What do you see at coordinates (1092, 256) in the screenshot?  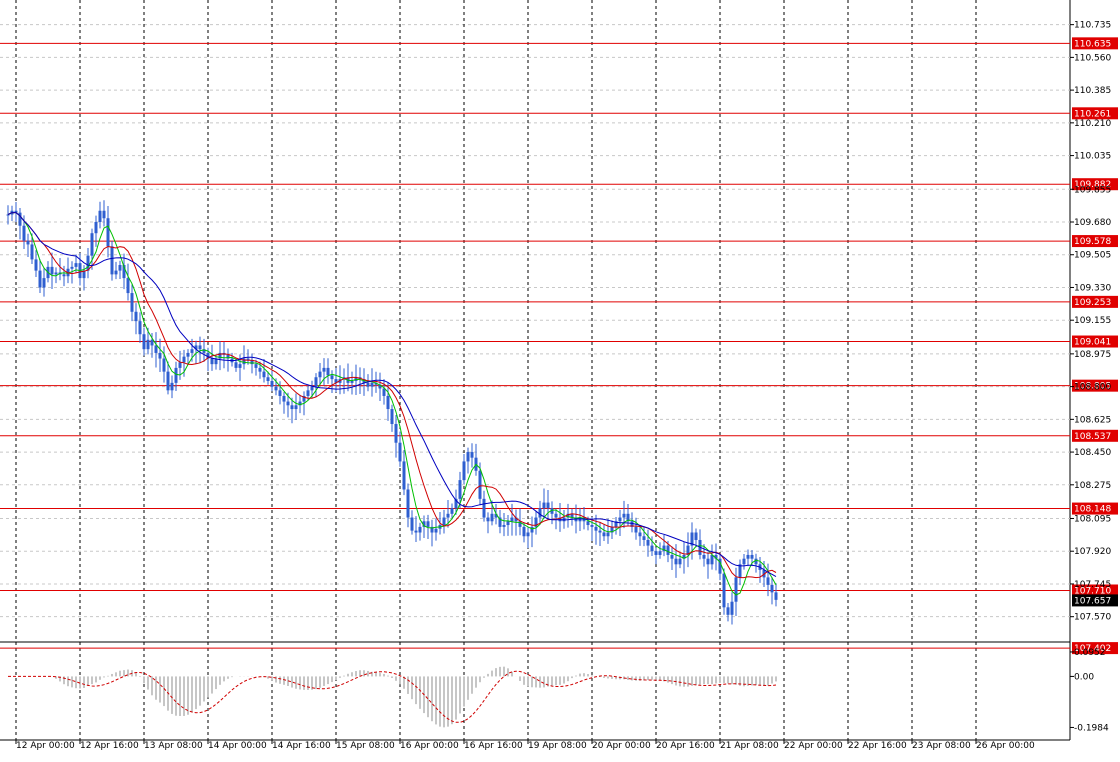 I see `y-tick-label: 109.505` at bounding box center [1092, 256].